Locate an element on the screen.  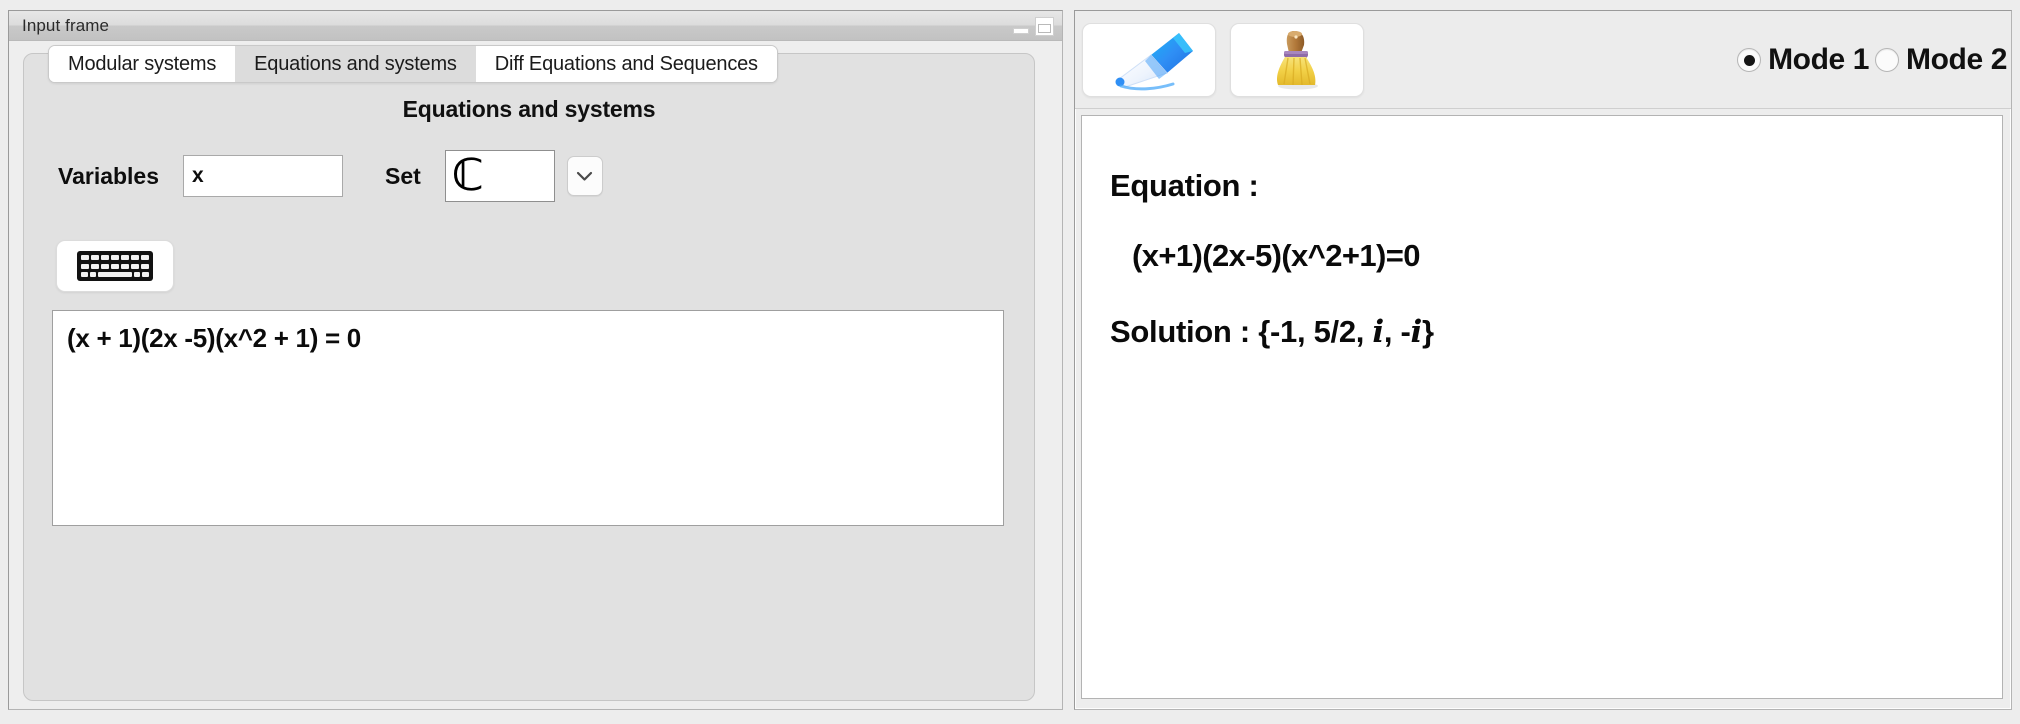
mode-2-radio: Mode 2 is located at coordinates (1941, 60).